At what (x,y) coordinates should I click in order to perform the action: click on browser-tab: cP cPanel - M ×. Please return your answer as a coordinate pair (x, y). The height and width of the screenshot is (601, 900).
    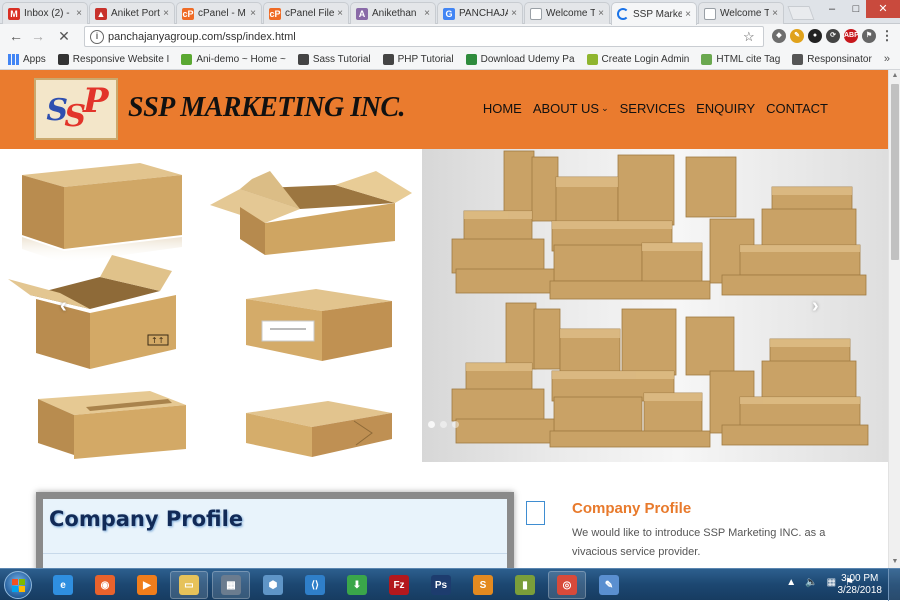
    Looking at the image, I should click on (219, 13).